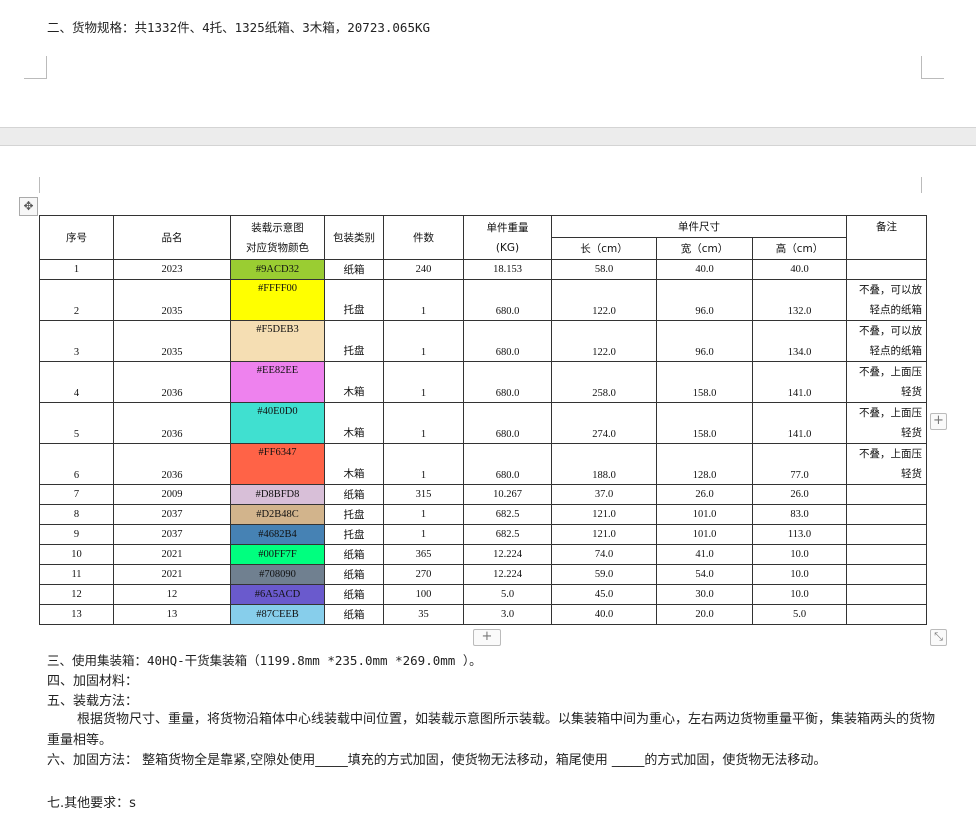  I want to click on row-height: 113.0, so click(799, 534).